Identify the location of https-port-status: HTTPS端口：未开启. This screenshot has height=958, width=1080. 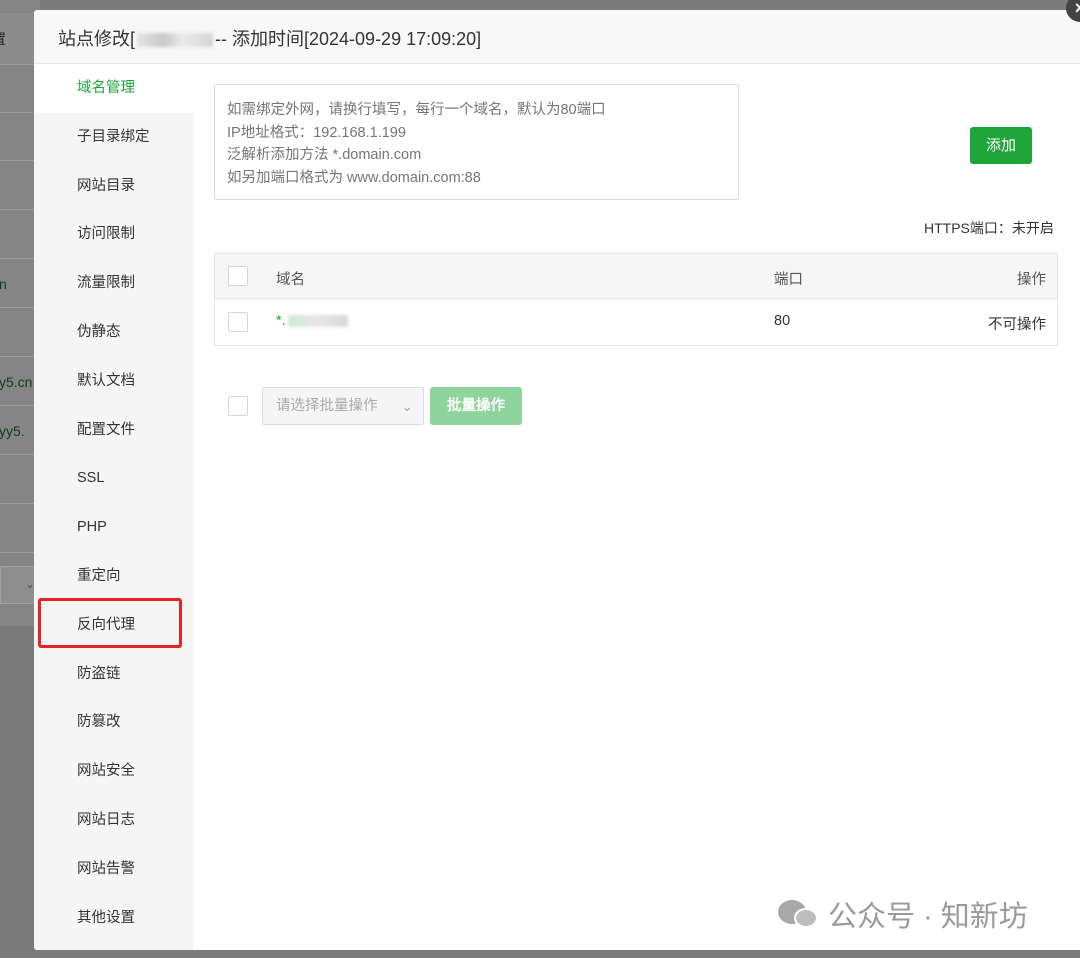
(989, 228).